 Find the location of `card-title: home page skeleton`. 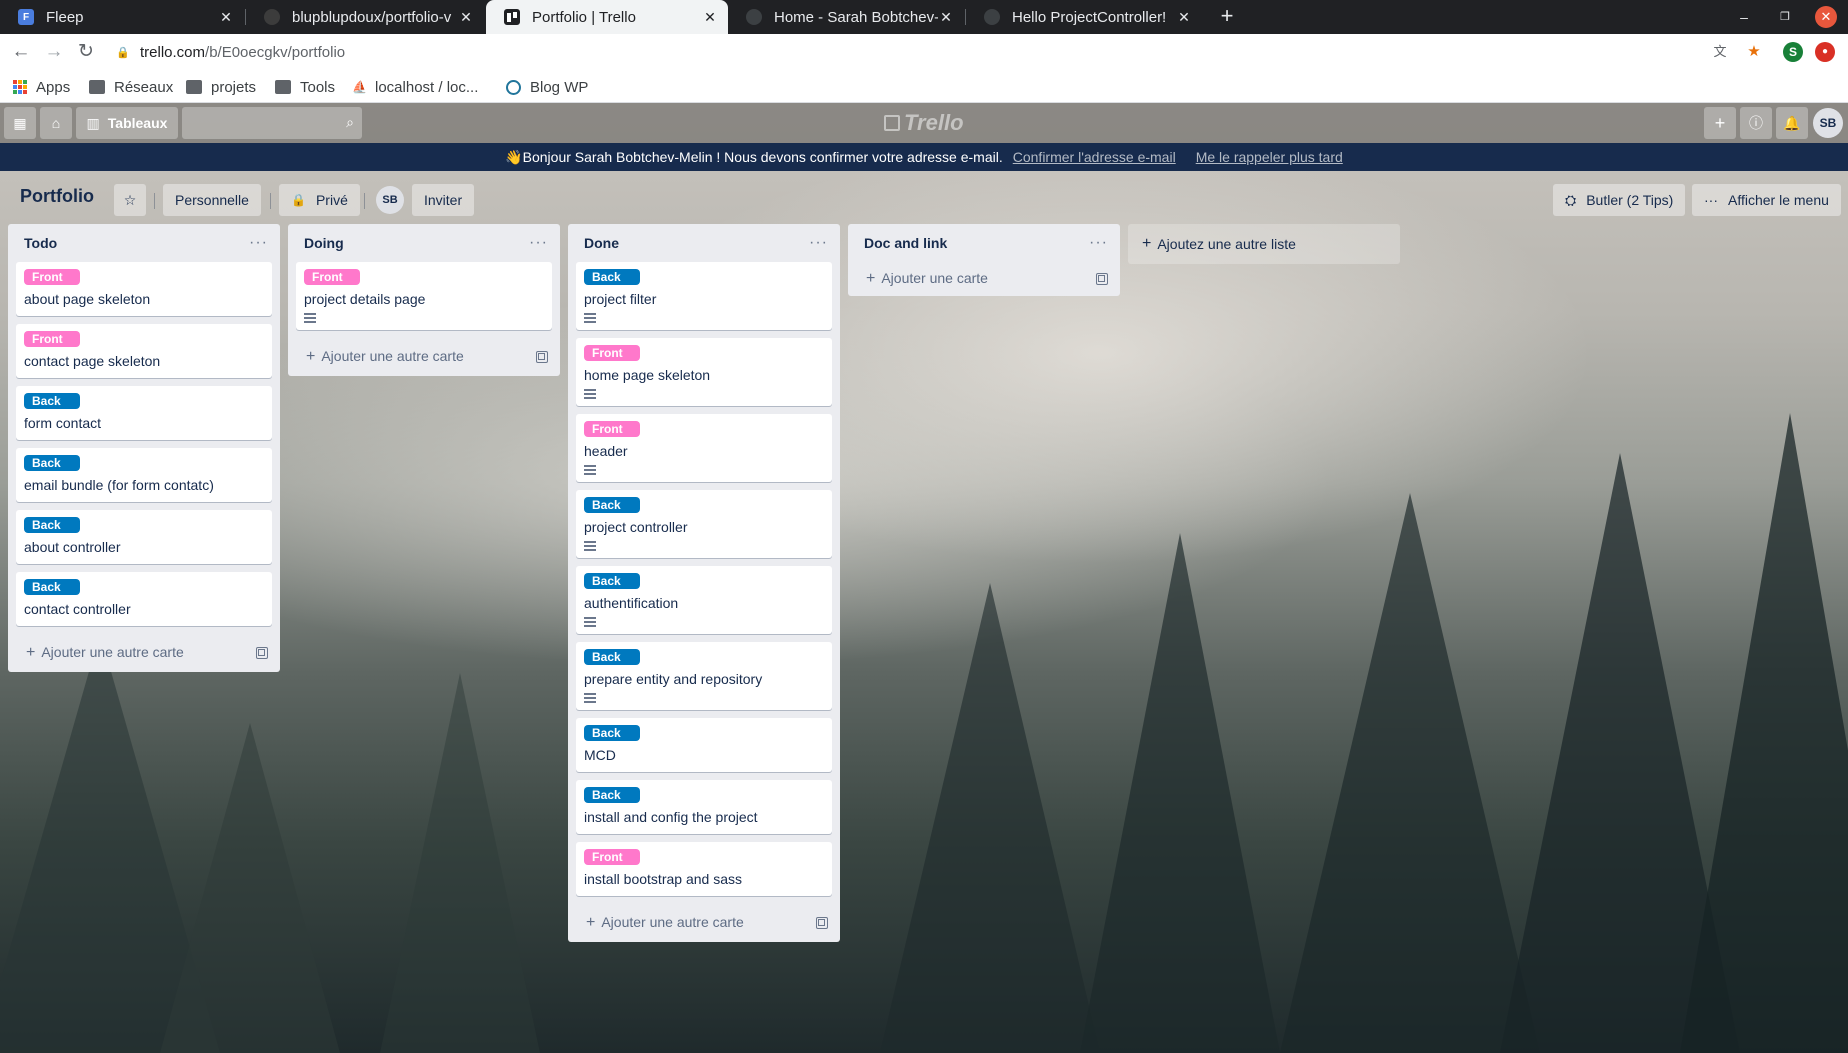

card-title: home page skeleton is located at coordinates (647, 375).